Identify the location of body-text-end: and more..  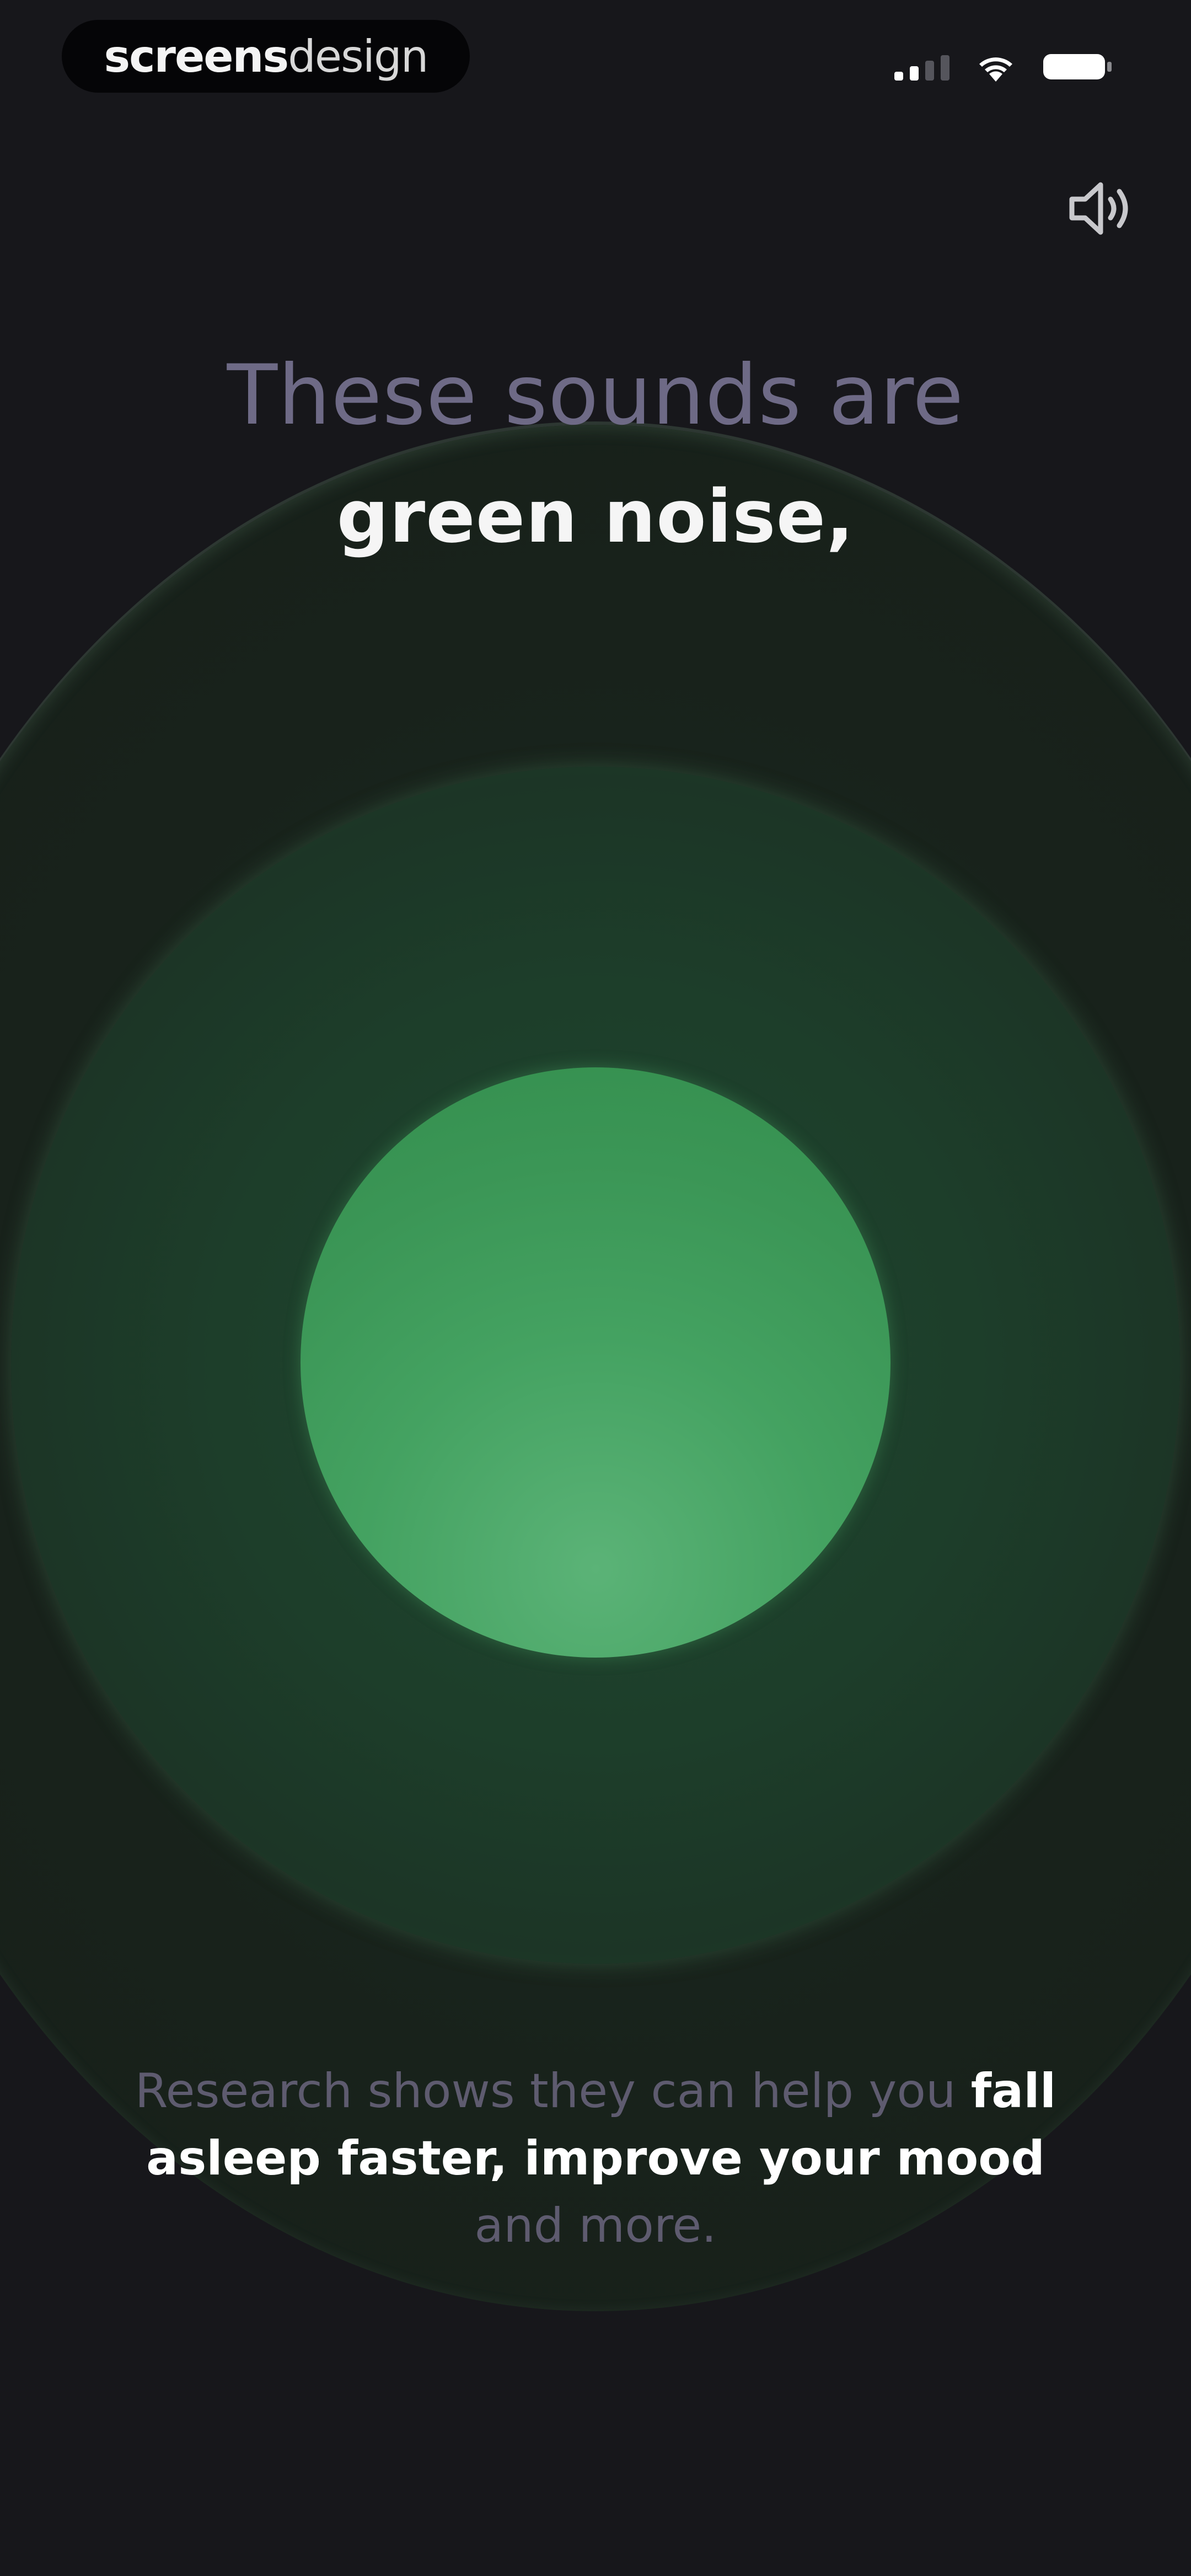
(595, 2225).